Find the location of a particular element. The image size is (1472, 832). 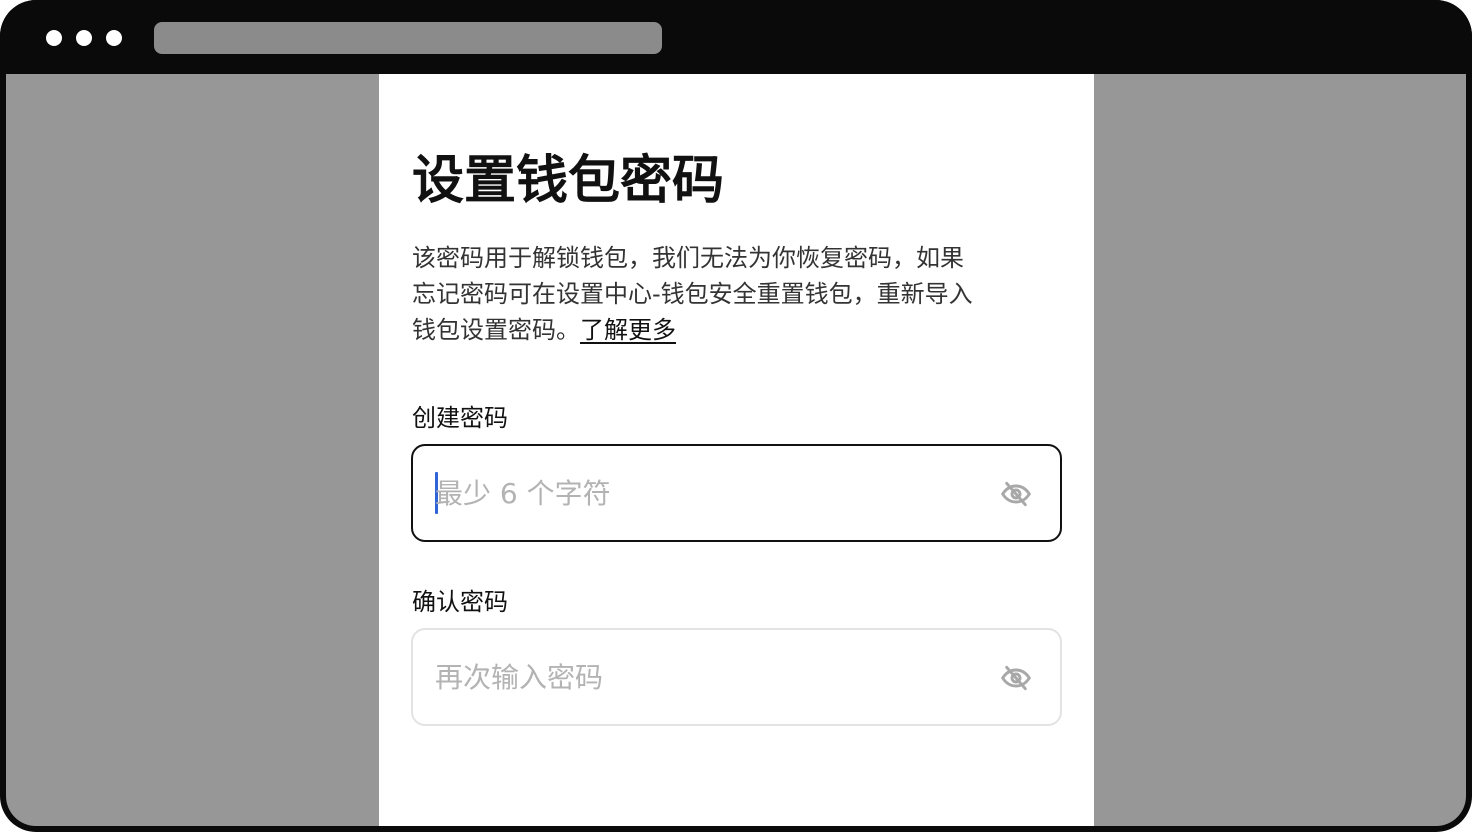

confirm-password-field is located at coordinates (736, 677).